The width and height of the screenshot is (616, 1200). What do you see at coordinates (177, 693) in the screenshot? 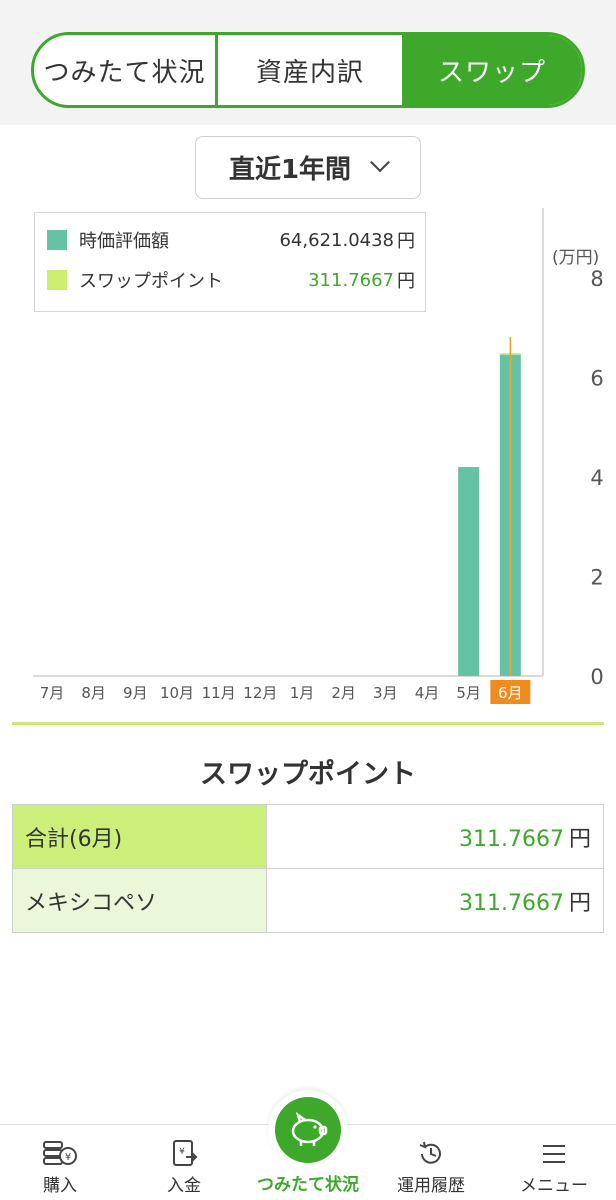
I see `x-tick-label: 10月` at bounding box center [177, 693].